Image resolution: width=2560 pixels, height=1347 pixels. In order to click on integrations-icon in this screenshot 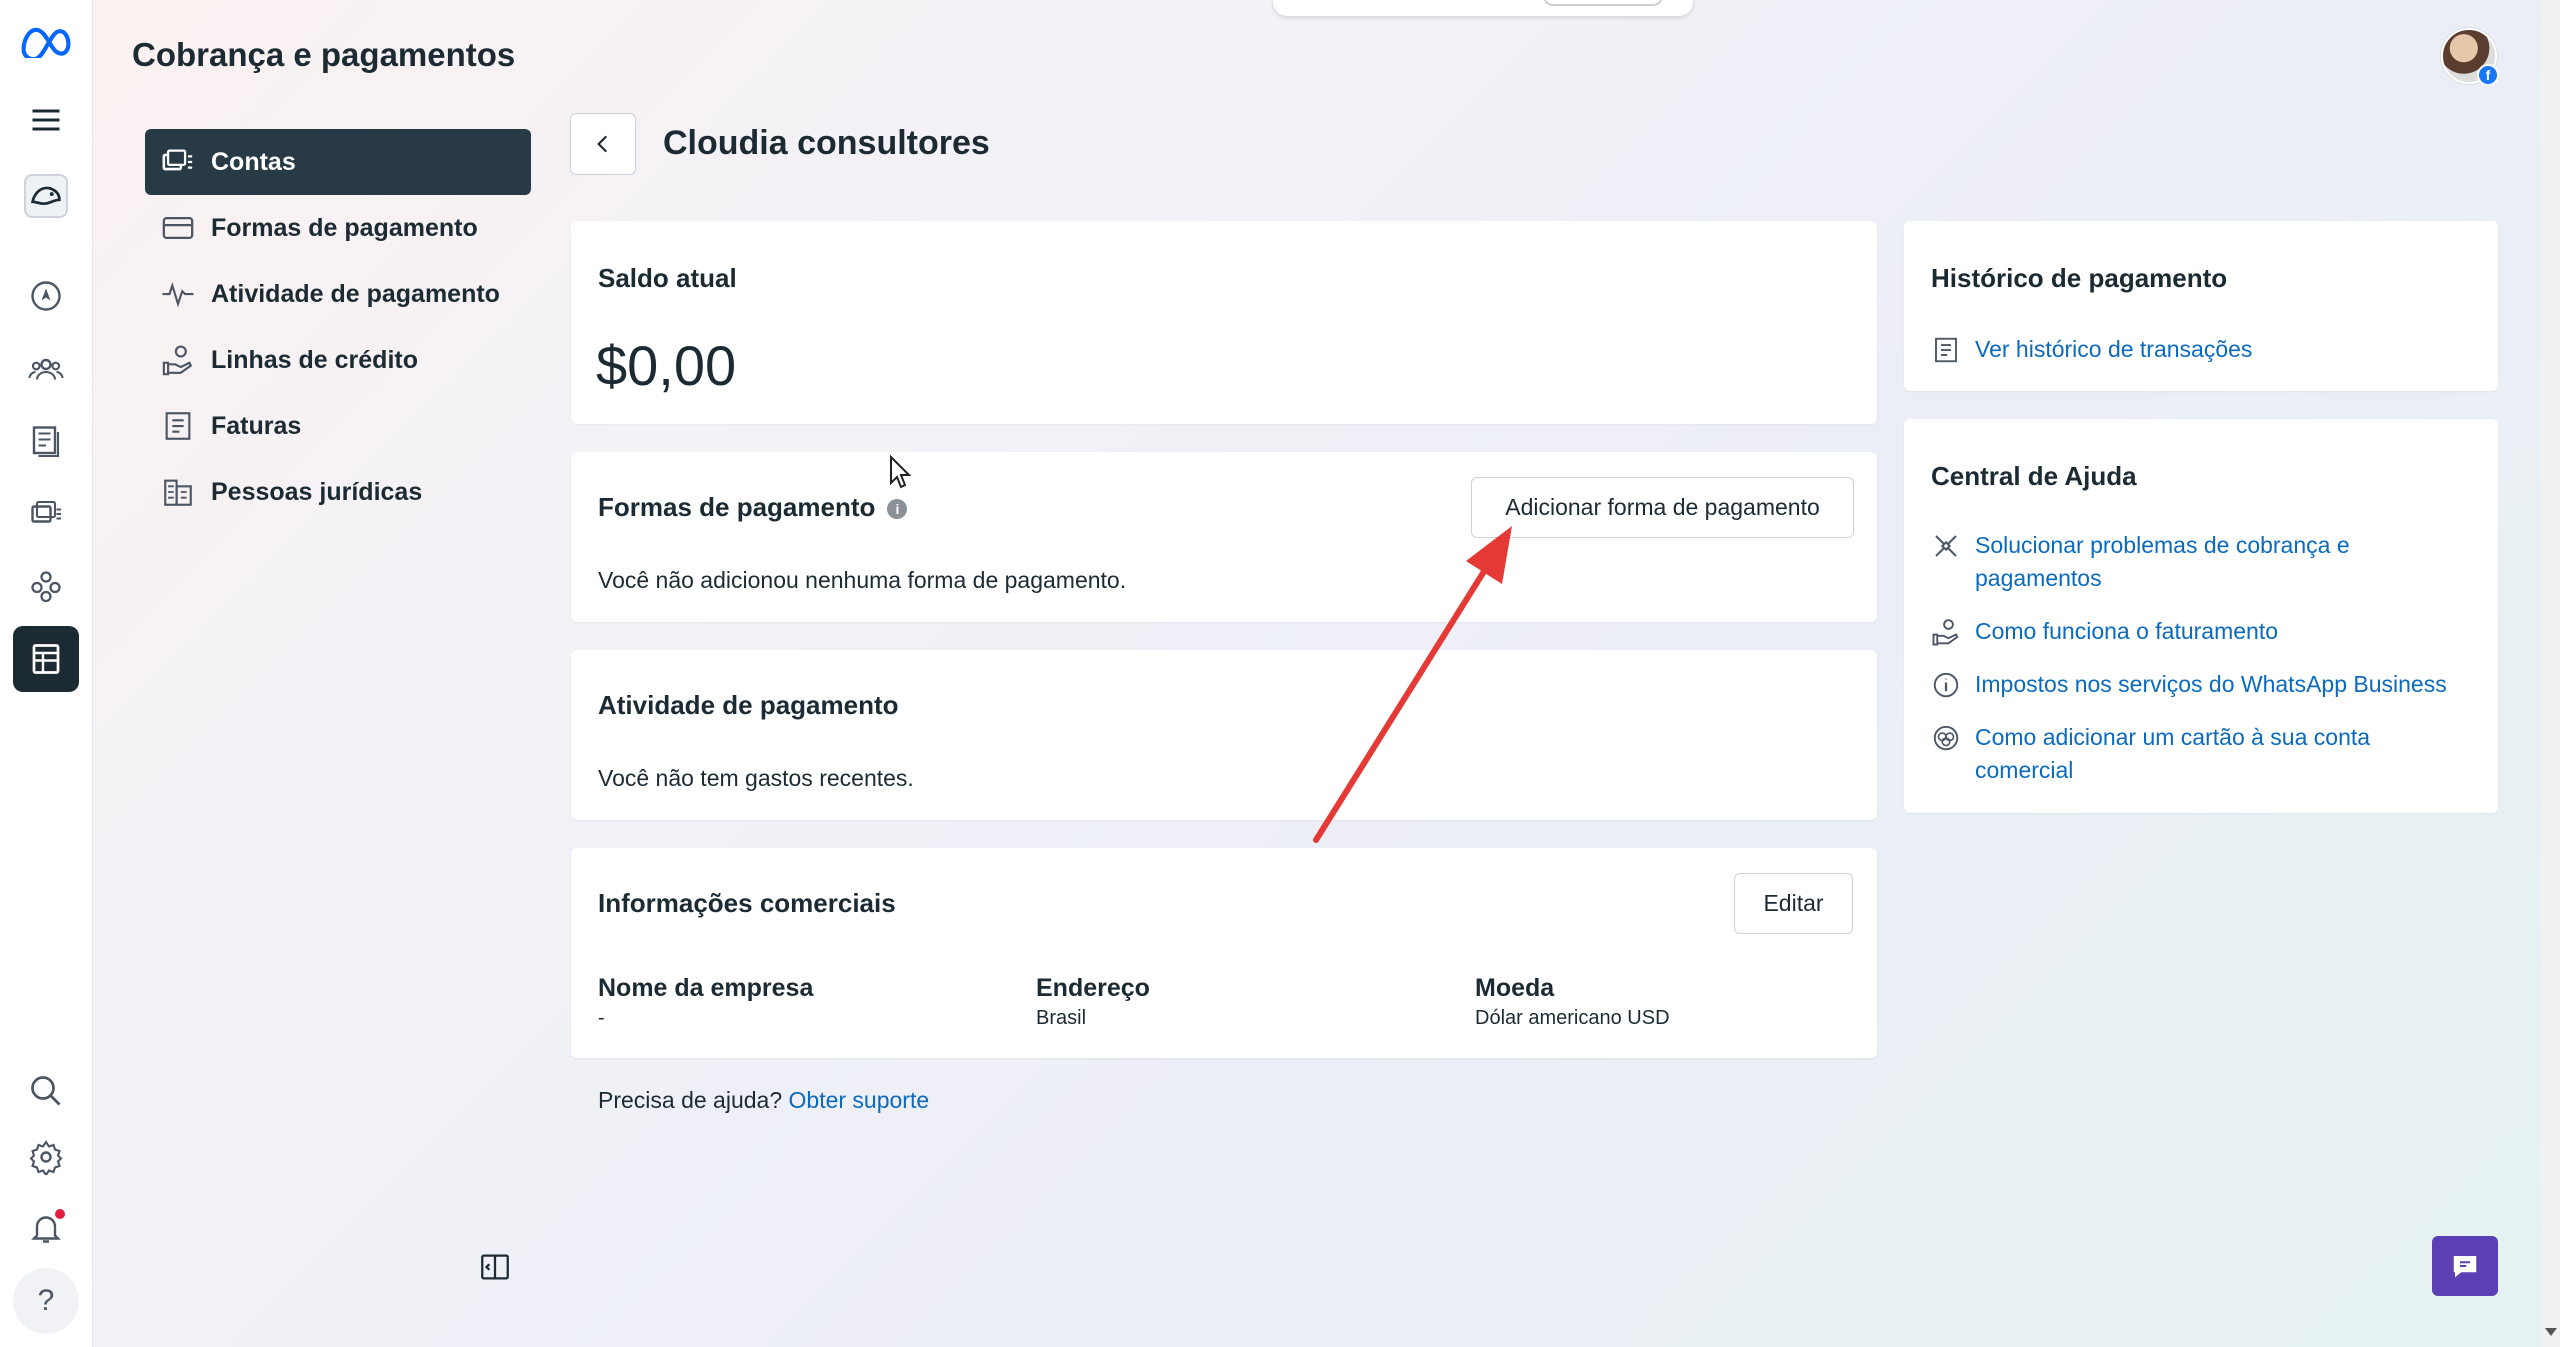, I will do `click(46, 586)`.